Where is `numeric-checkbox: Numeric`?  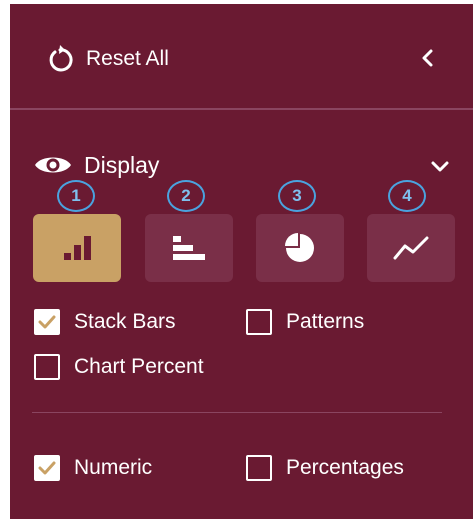 numeric-checkbox: Numeric is located at coordinates (93, 468).